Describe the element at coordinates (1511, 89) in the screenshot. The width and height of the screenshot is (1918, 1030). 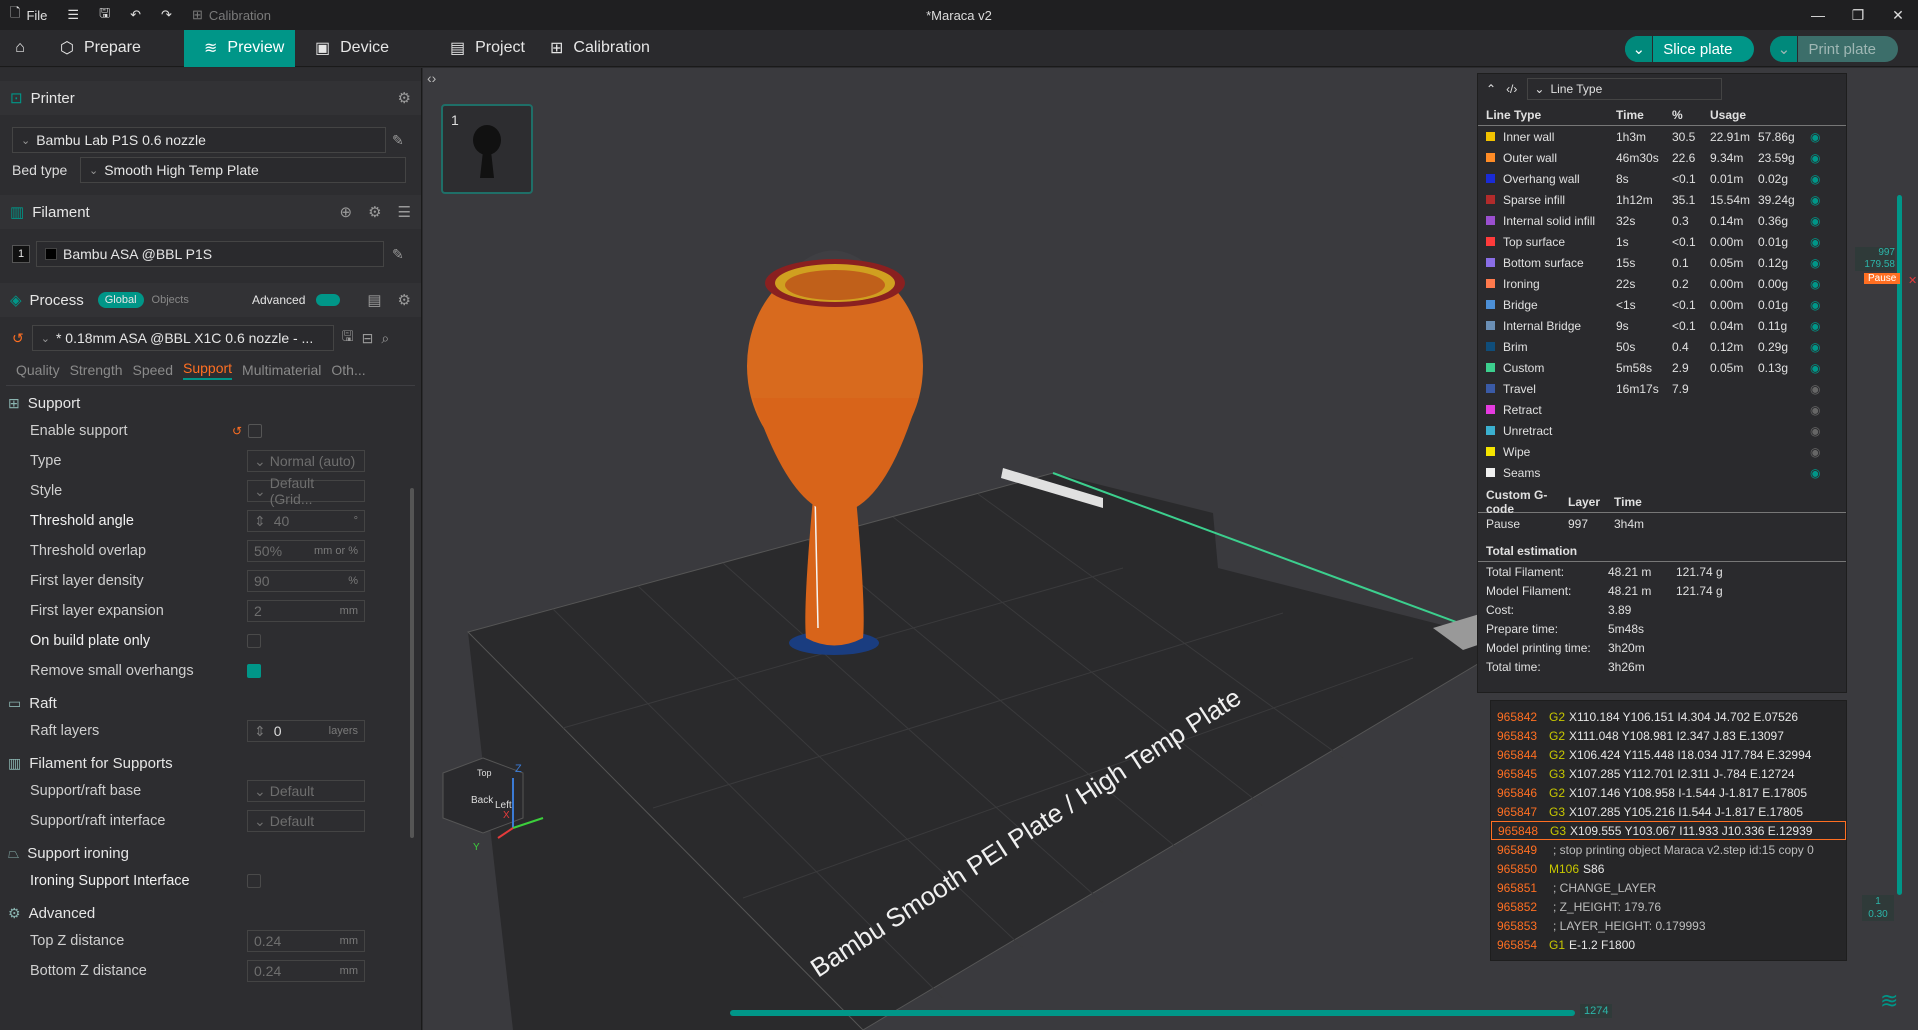
I see `code-icon: ‹/›` at that location.